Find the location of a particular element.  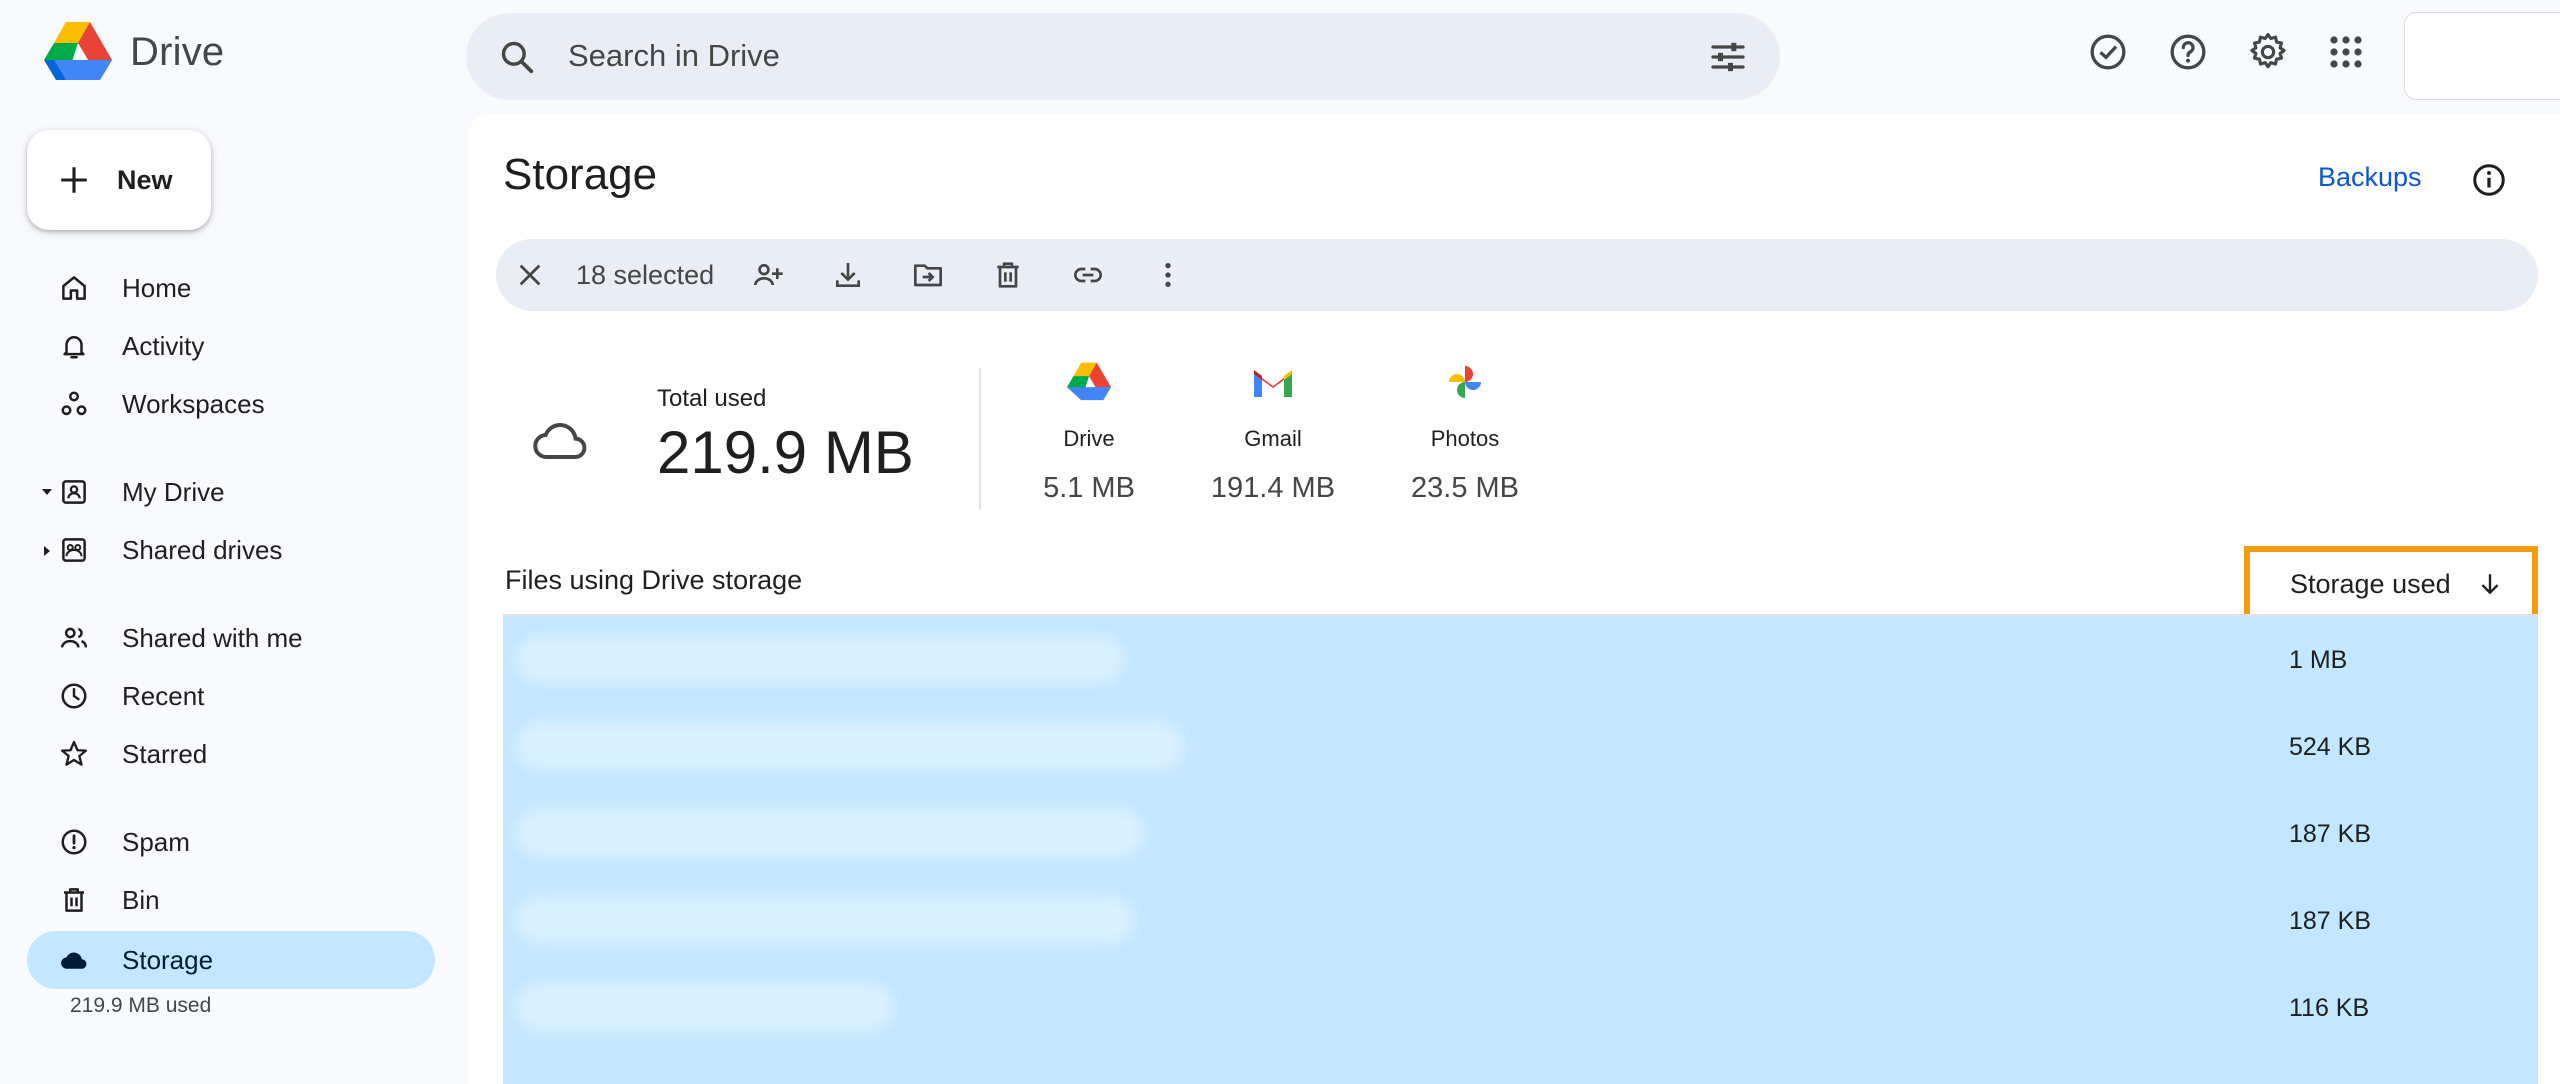

service-drive: Drive 5.1 MB is located at coordinates (1089, 433).